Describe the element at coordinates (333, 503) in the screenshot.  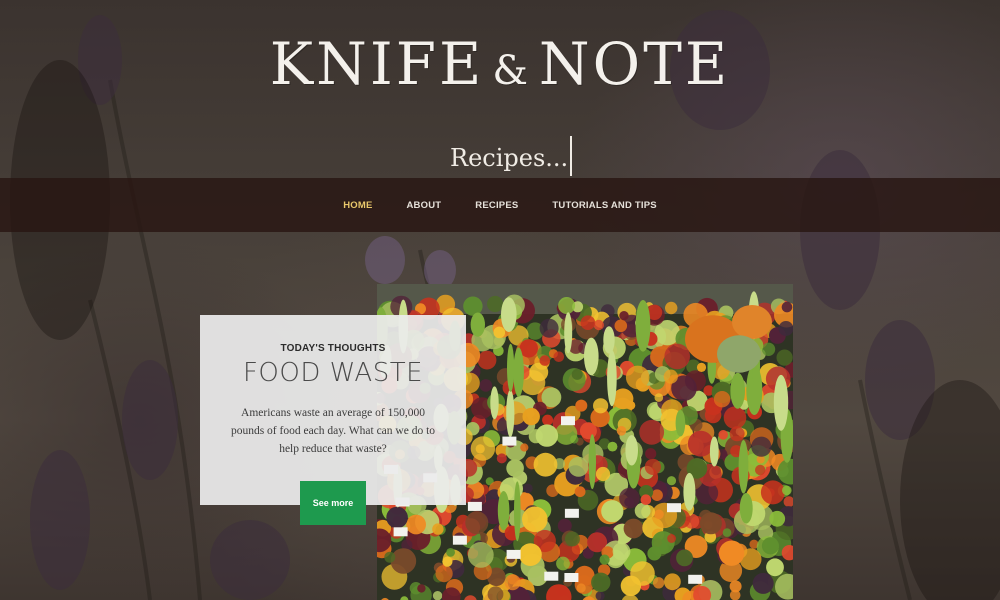
I see `see-more-button: See more` at that location.